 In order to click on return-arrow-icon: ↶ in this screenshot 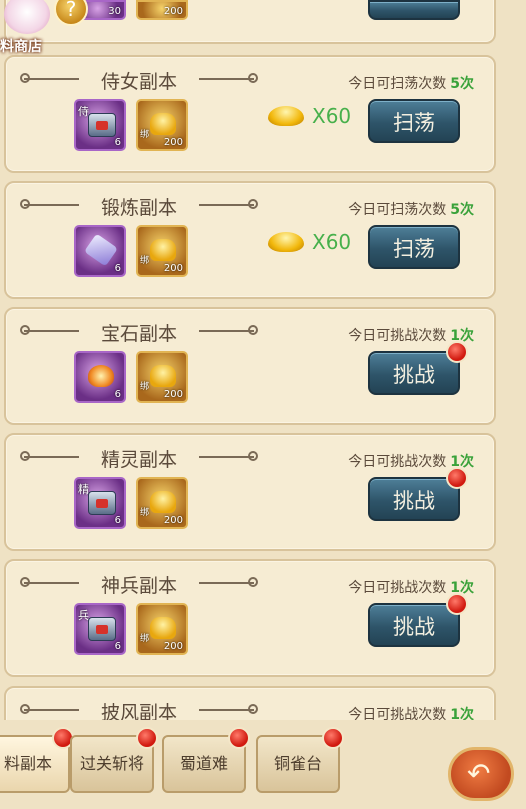, I will do `click(479, 773)`.